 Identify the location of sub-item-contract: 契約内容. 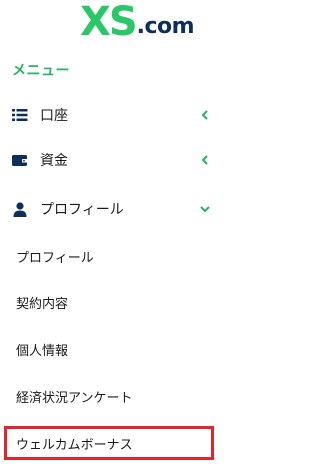
(110, 302).